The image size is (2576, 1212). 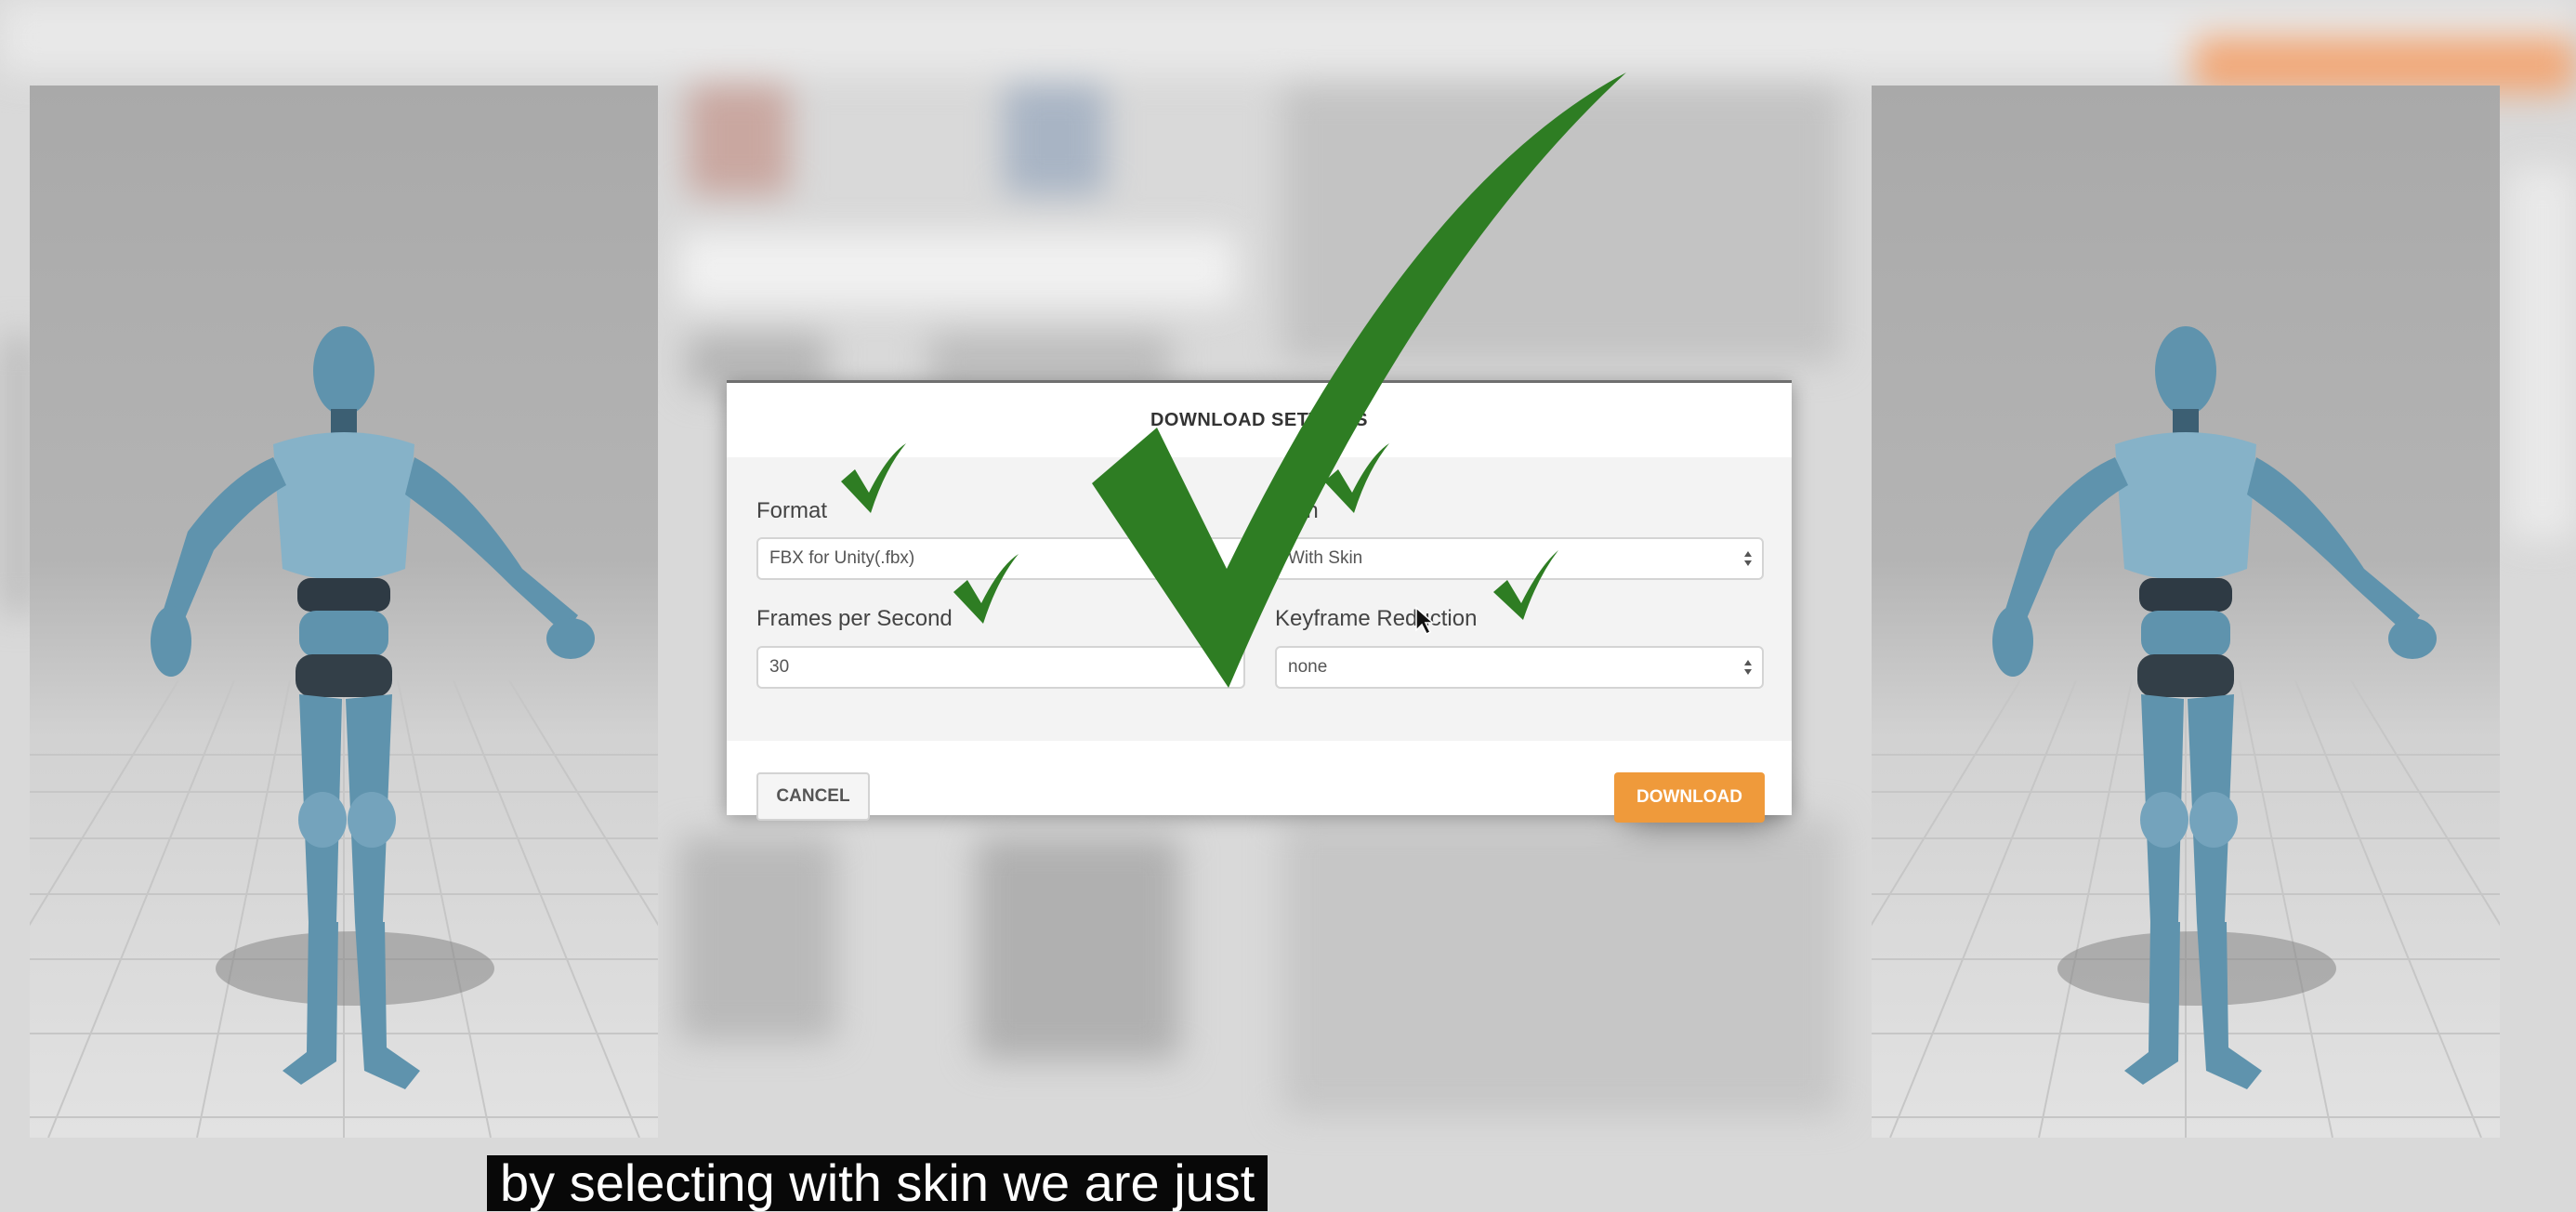 I want to click on skin-select: With Skin, so click(x=1519, y=558).